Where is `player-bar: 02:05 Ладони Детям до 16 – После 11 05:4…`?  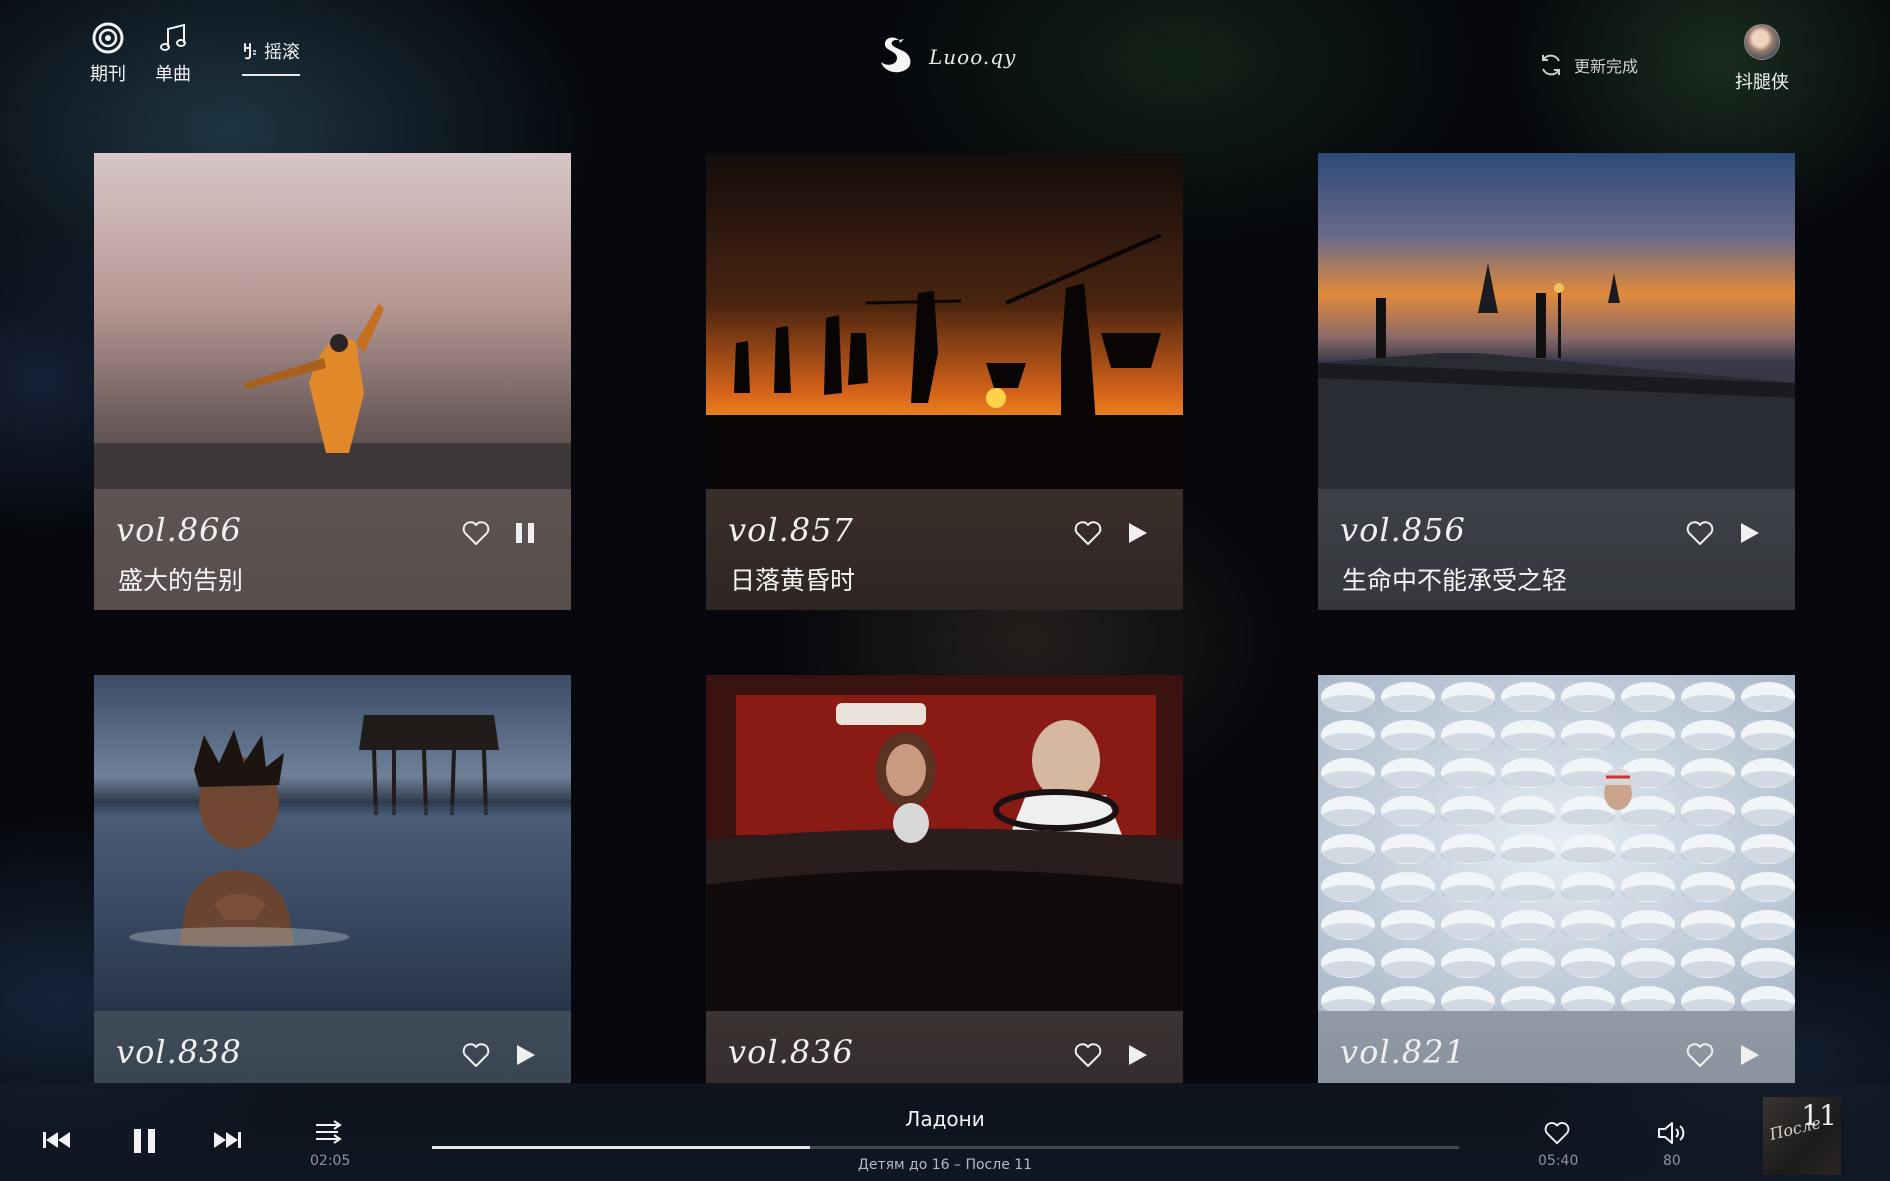
player-bar: 02:05 Ладони Детям до 16 – После 11 05:4… is located at coordinates (945, 1132).